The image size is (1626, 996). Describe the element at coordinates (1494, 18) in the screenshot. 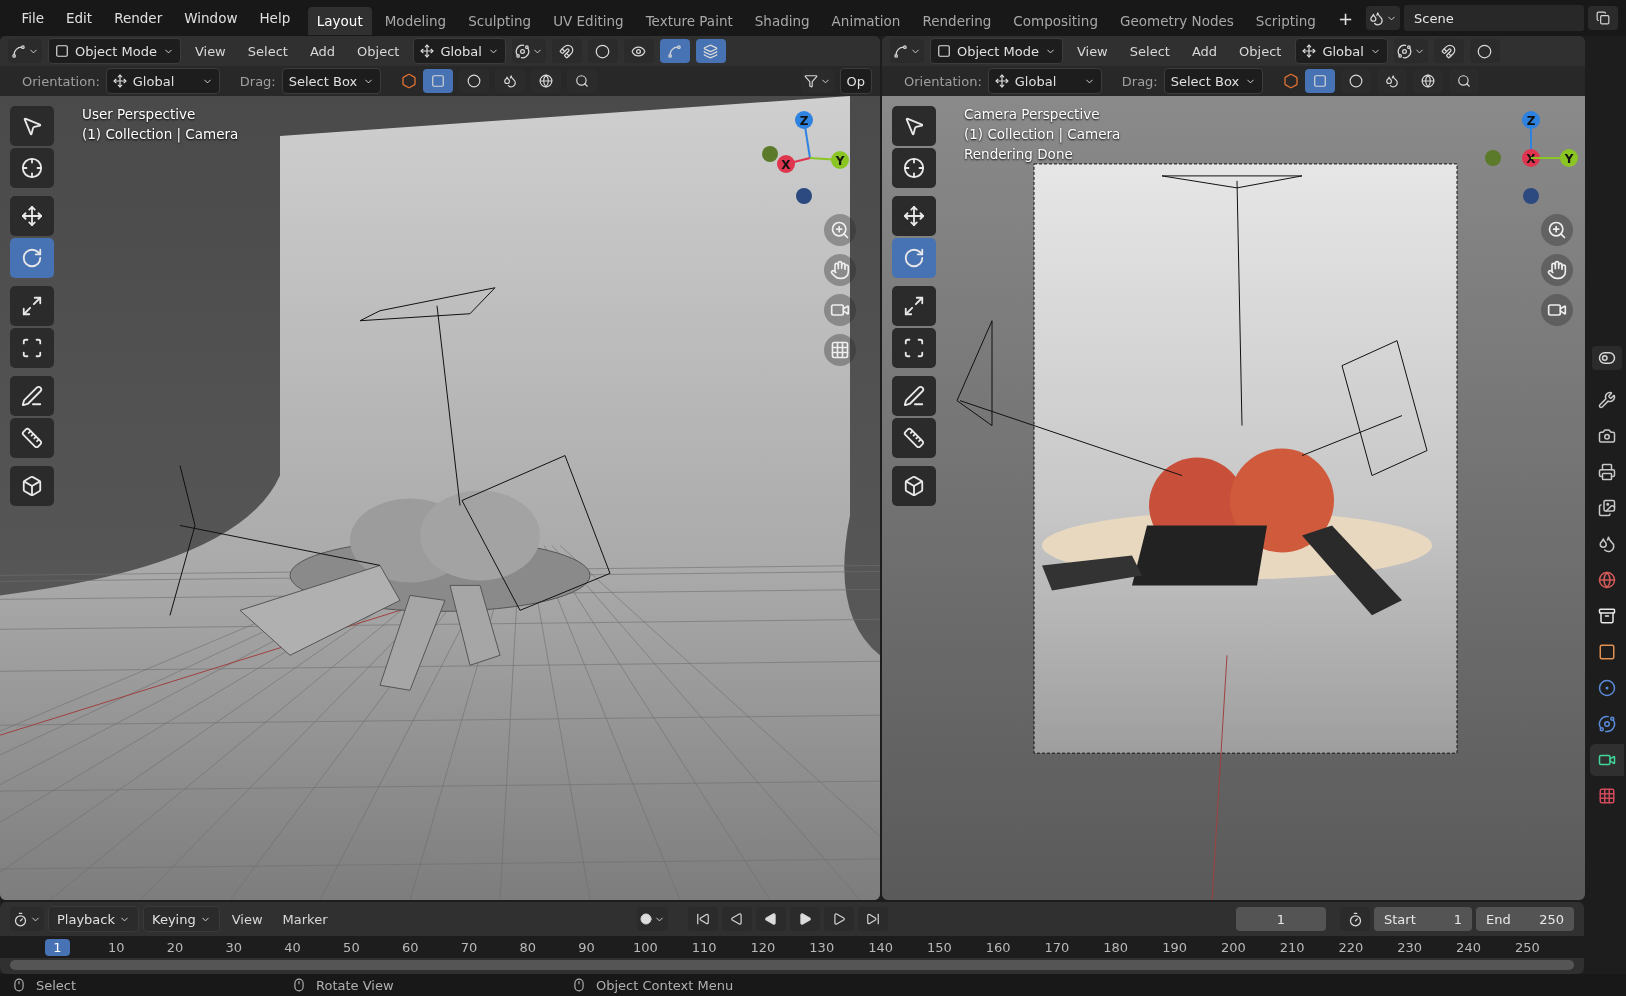

I see `scene-field: Scene` at that location.